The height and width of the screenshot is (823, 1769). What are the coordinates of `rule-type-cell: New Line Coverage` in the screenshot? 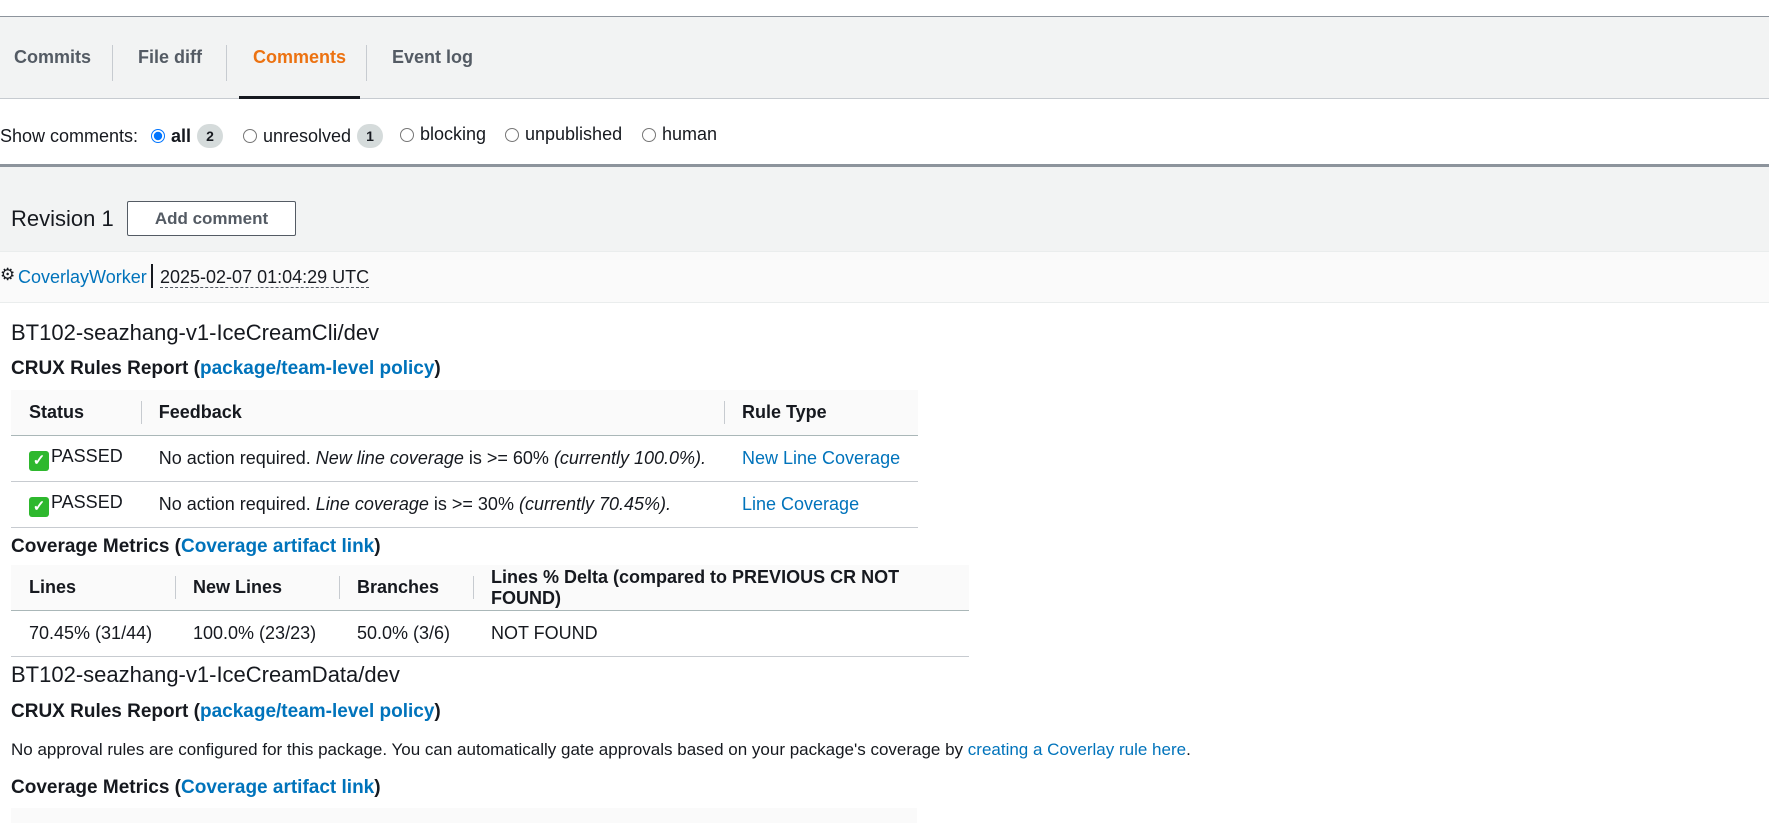 It's located at (821, 458).